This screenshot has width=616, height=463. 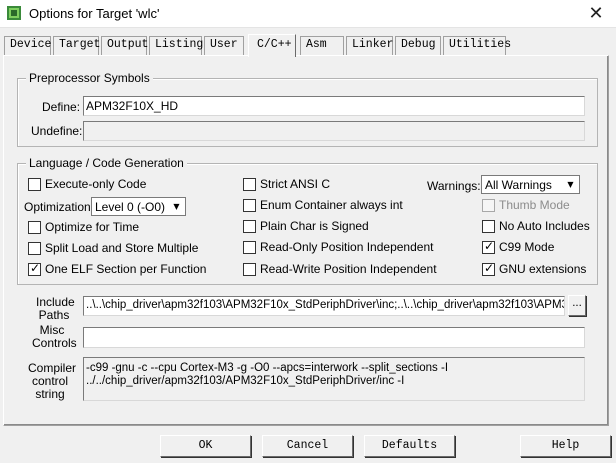 I want to click on tab-linker: Linker, so click(x=369, y=45).